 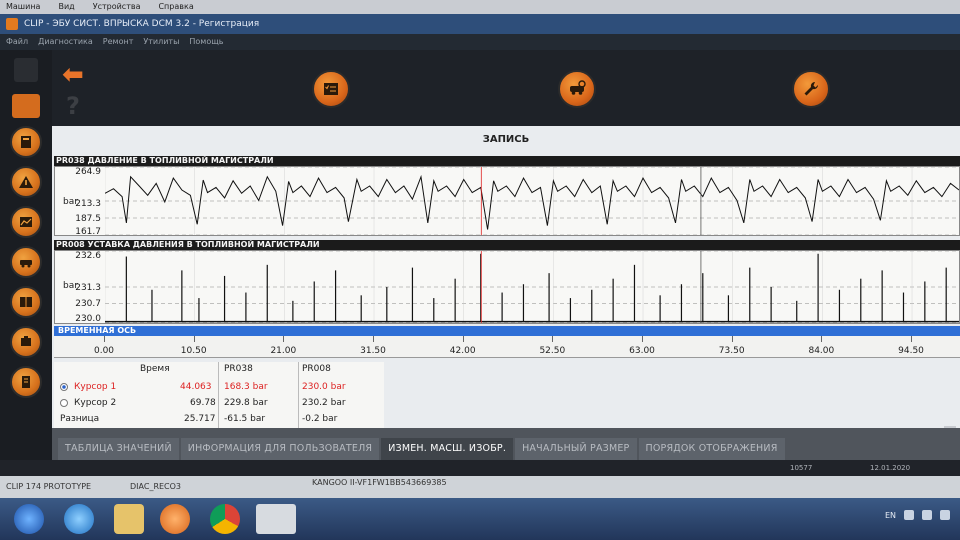 I want to click on time-tick-label: 52.50, so click(x=552, y=351).